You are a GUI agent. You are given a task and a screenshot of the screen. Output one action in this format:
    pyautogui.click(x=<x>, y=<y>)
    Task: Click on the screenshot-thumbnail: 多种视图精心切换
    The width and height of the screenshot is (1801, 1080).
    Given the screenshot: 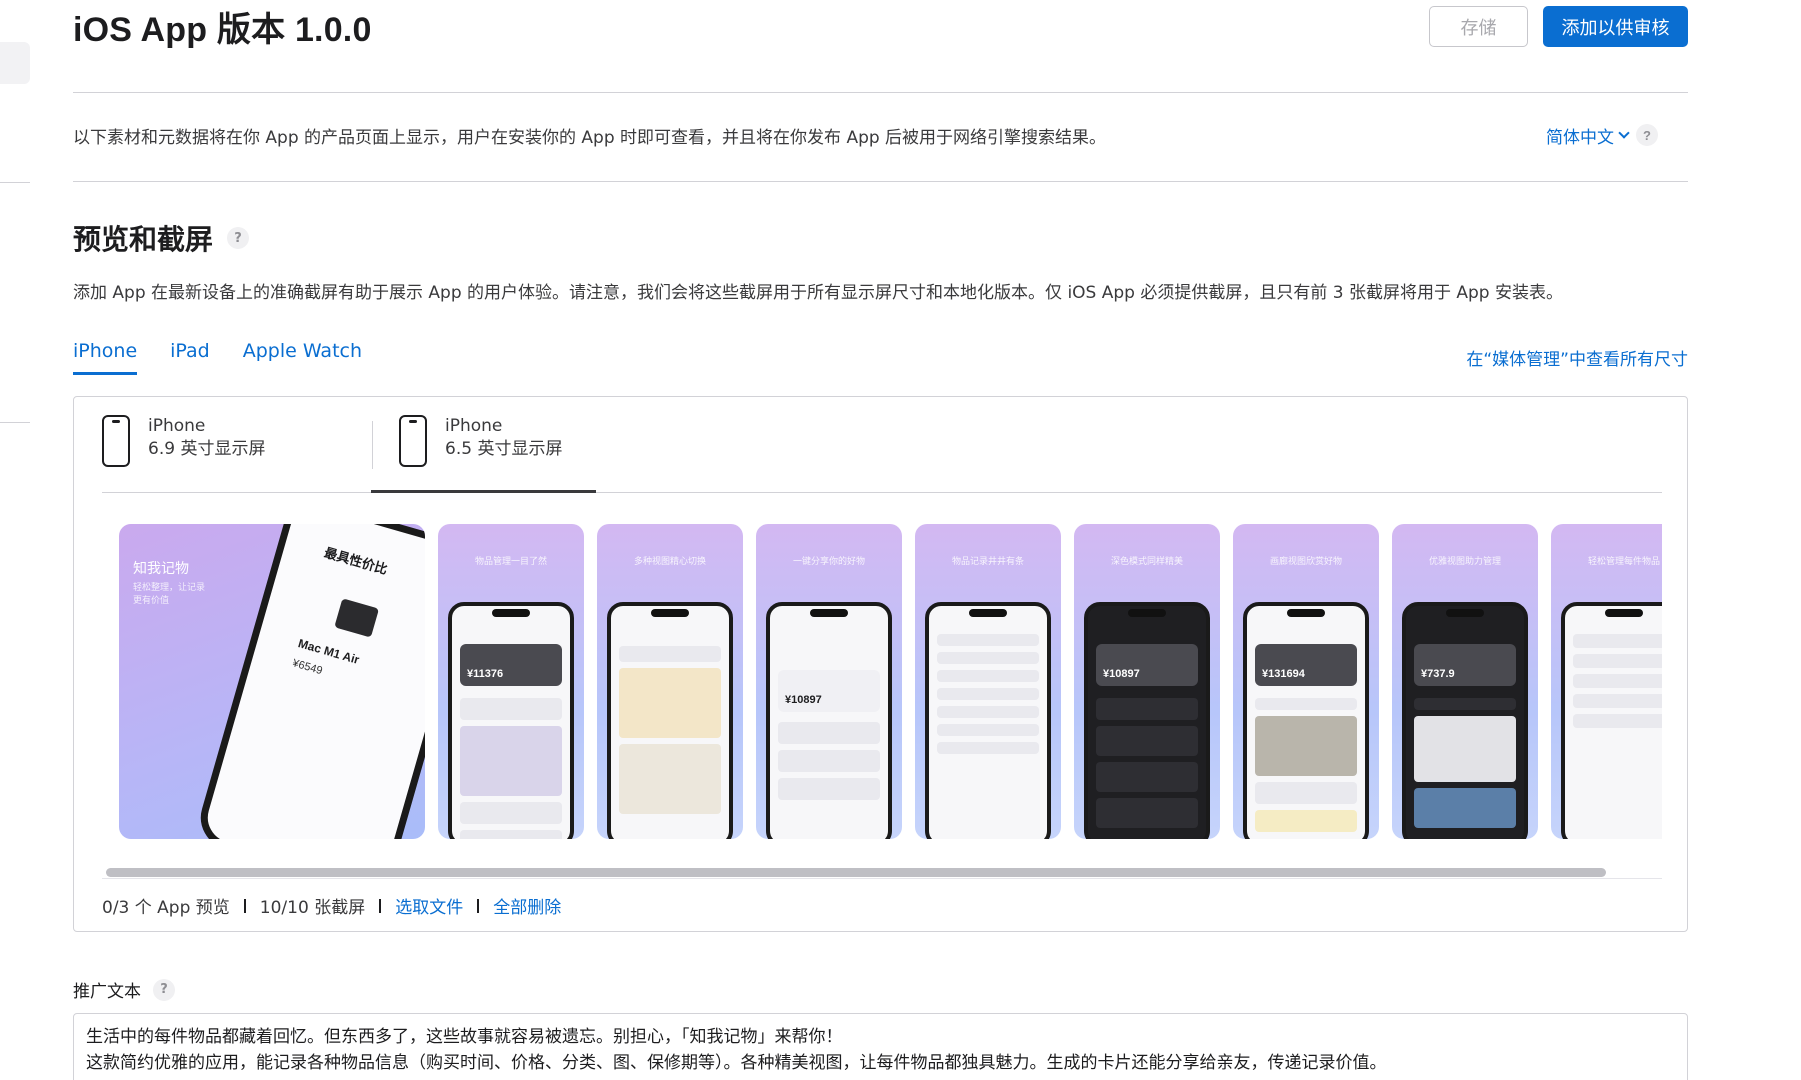 What is the action you would take?
    pyautogui.click(x=670, y=681)
    